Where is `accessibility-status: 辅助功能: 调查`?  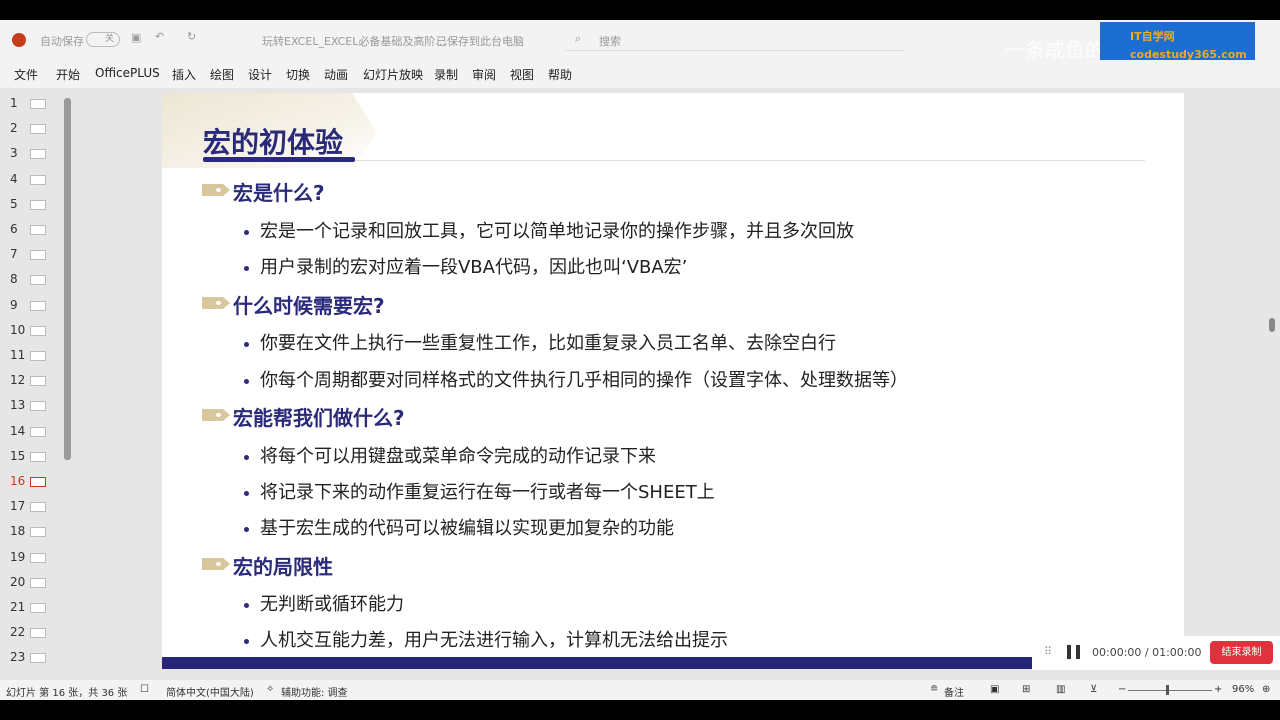
accessibility-status: 辅助功能: 调查 is located at coordinates (314, 691).